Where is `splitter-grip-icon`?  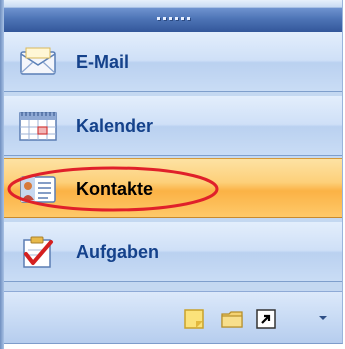 splitter-grip-icon is located at coordinates (173, 19).